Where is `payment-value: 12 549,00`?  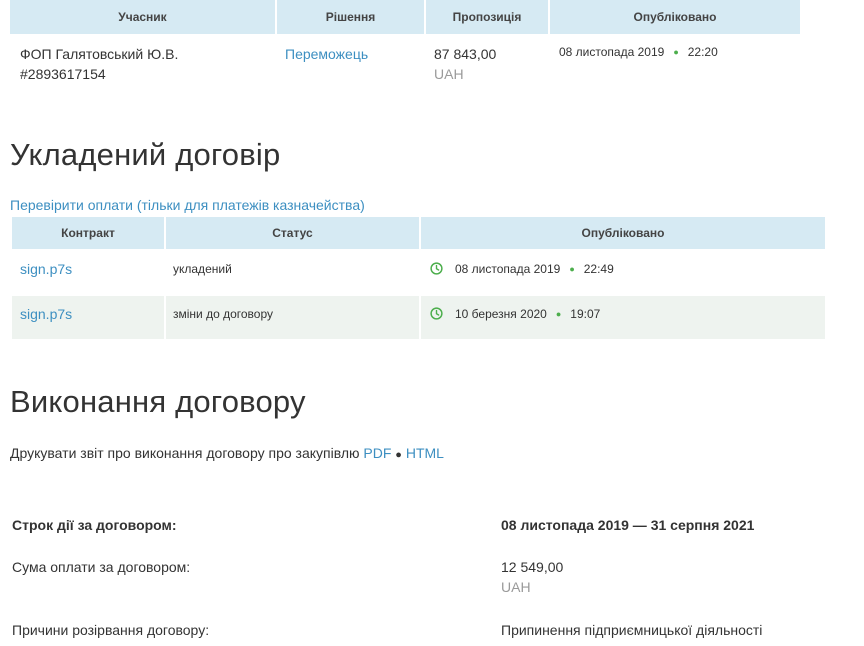 payment-value: 12 549,00 is located at coordinates (532, 567).